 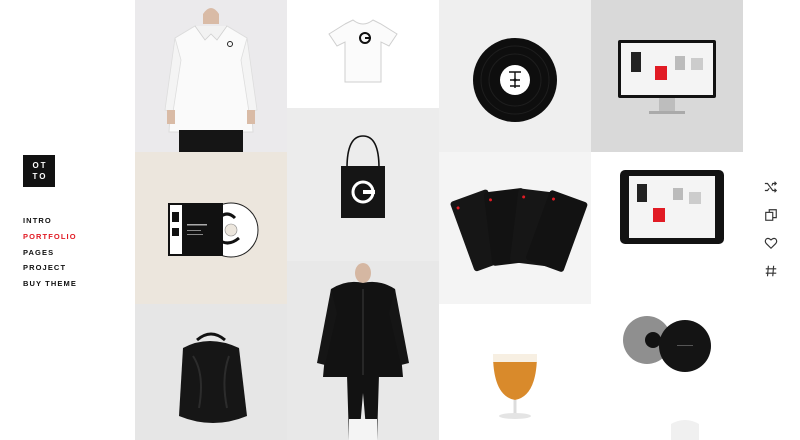 I want to click on playing-cards-image, so click(x=515, y=228).